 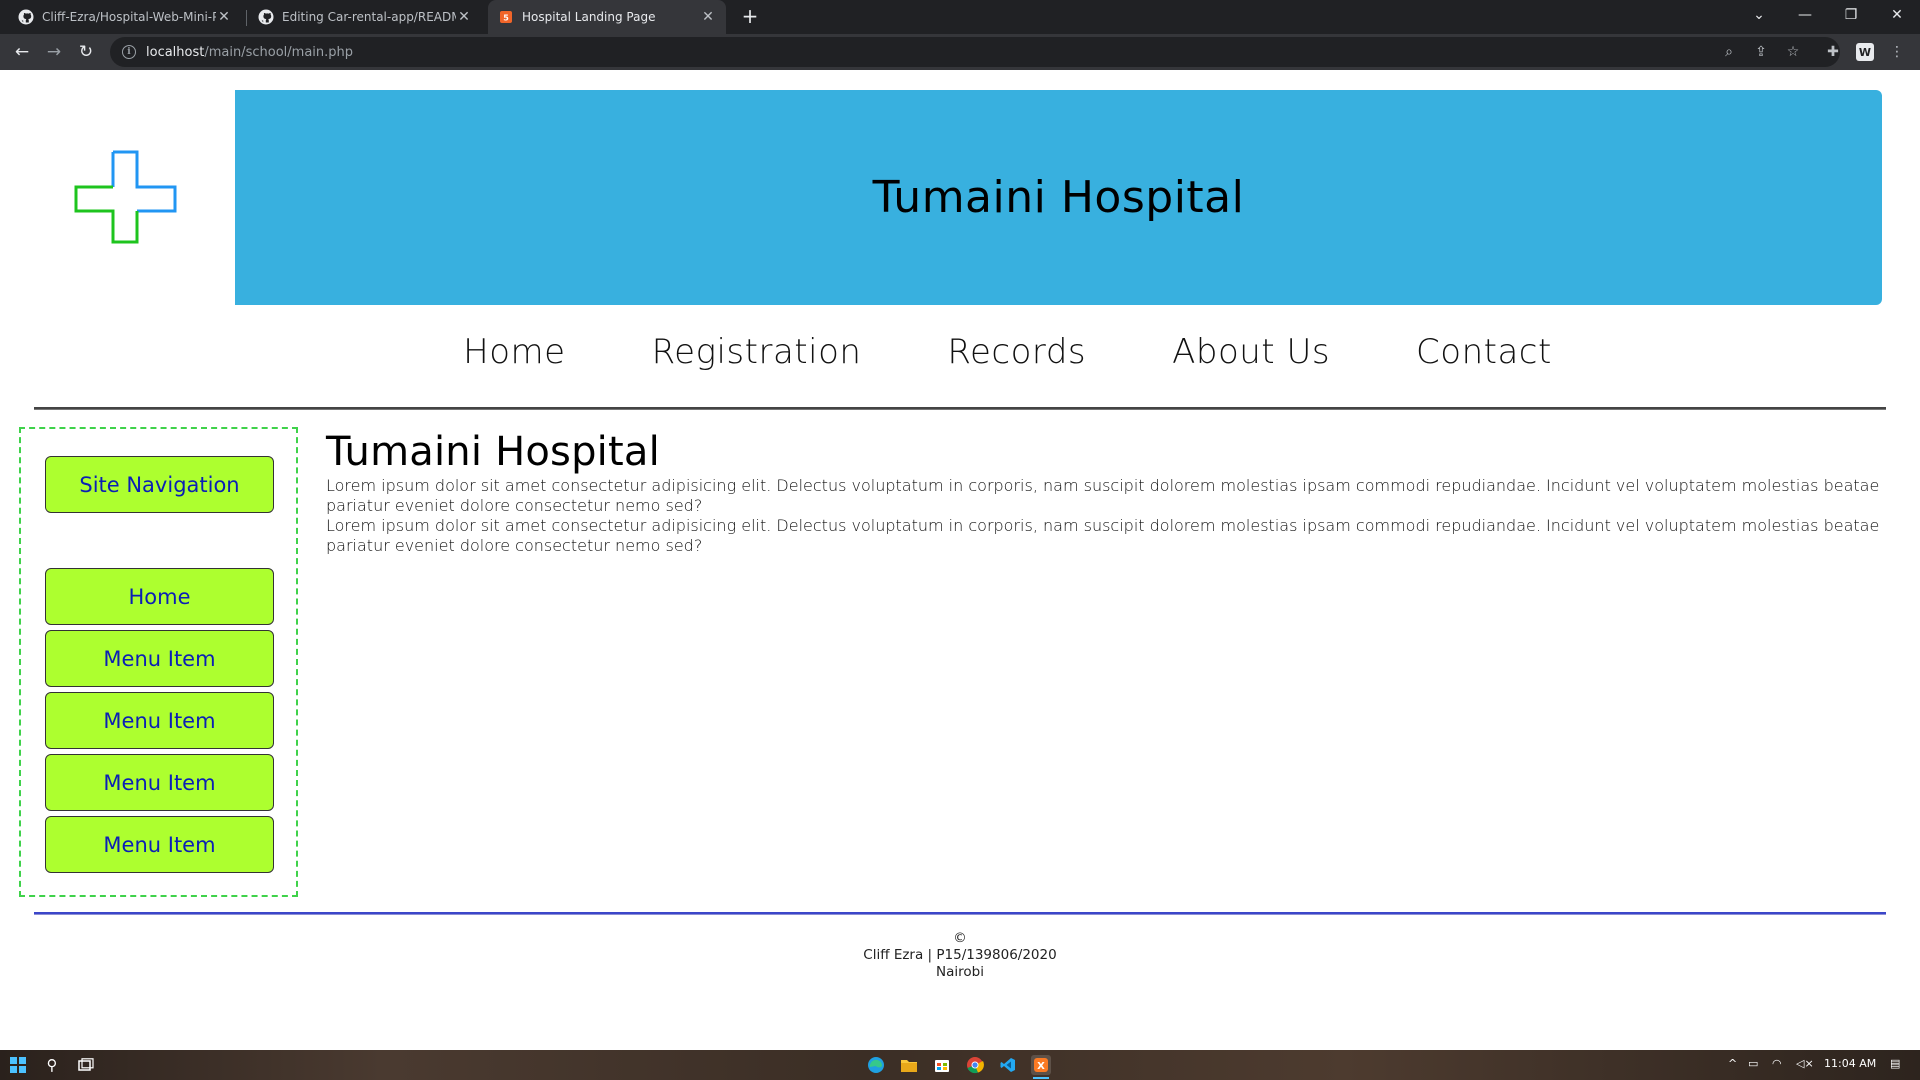 I want to click on svg-text: 5, so click(x=506, y=18).